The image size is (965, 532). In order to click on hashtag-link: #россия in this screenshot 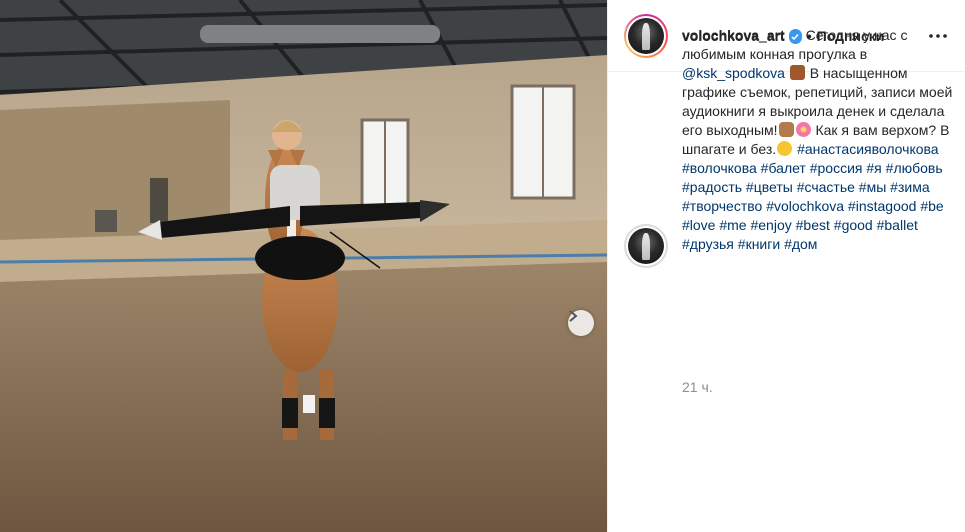, I will do `click(836, 168)`.